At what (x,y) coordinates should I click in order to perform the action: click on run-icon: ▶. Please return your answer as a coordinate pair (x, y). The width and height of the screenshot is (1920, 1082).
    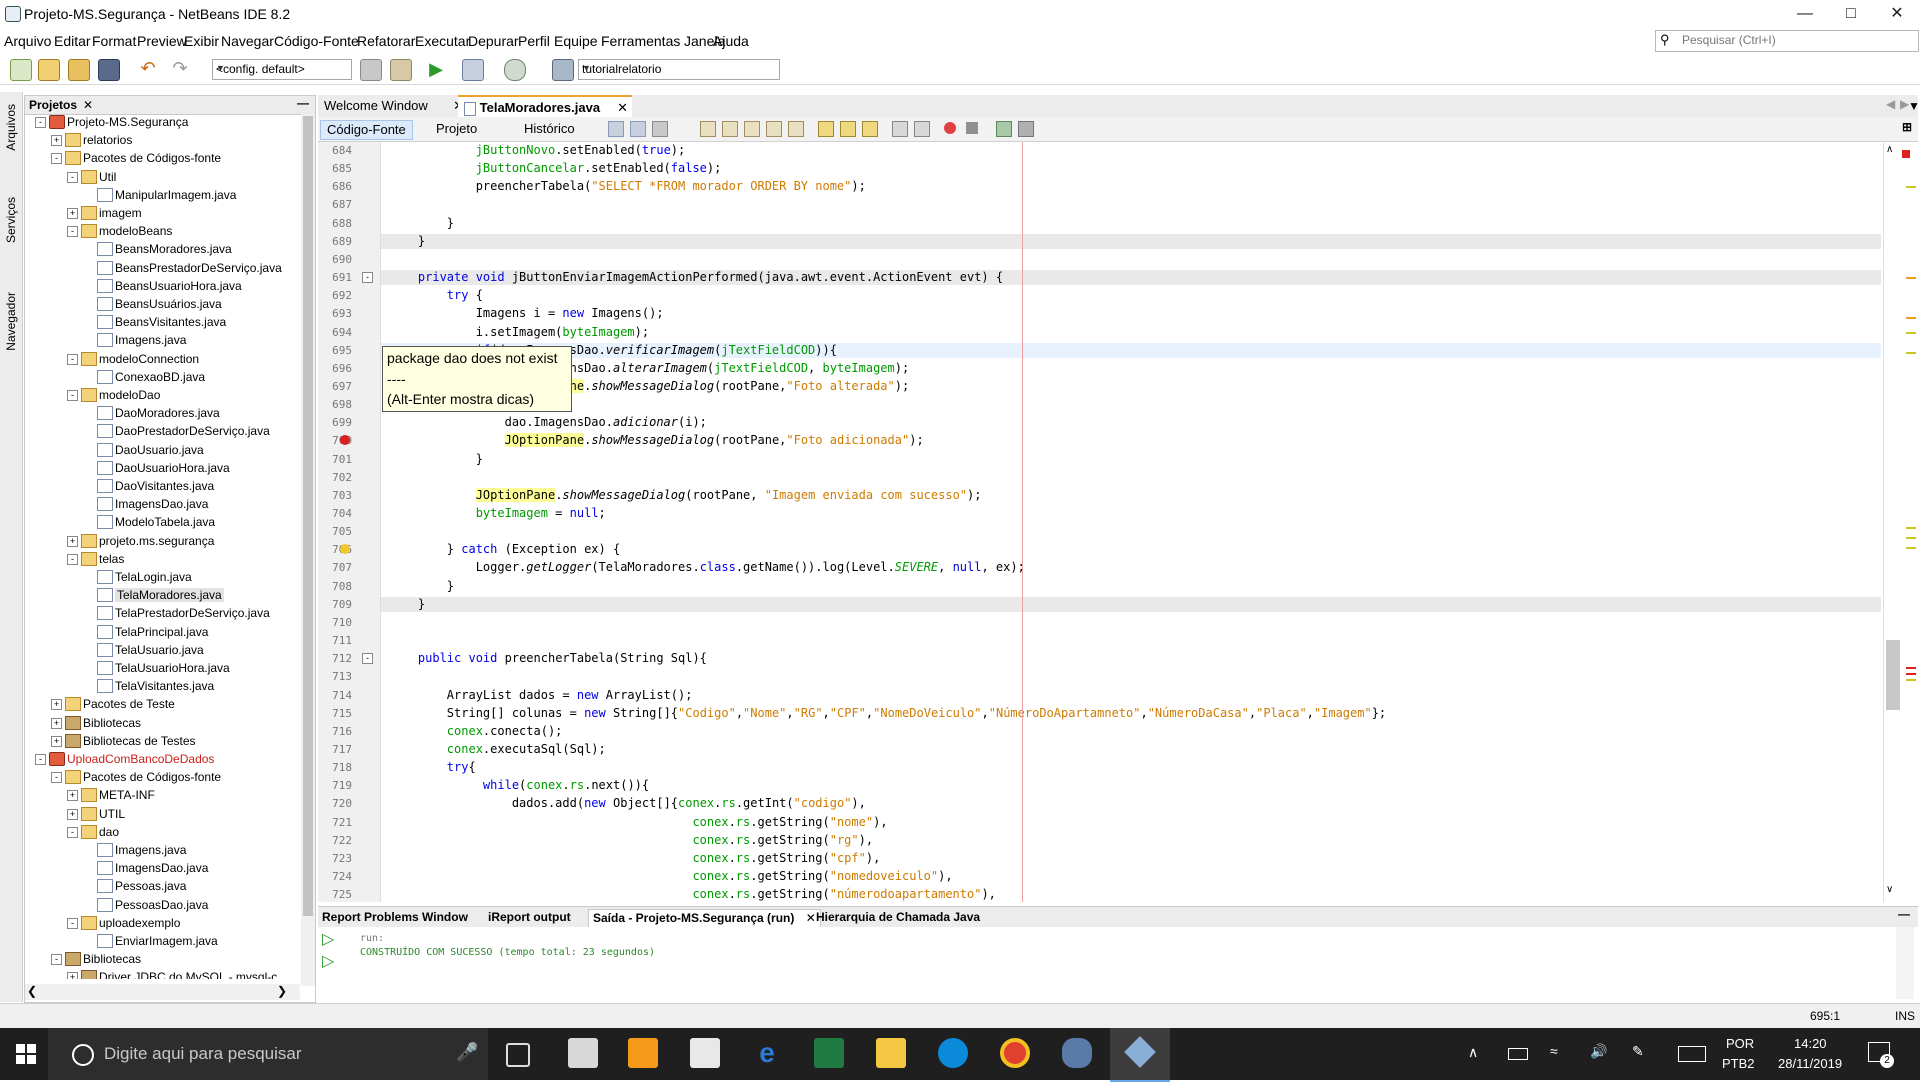
    Looking at the image, I should click on (436, 69).